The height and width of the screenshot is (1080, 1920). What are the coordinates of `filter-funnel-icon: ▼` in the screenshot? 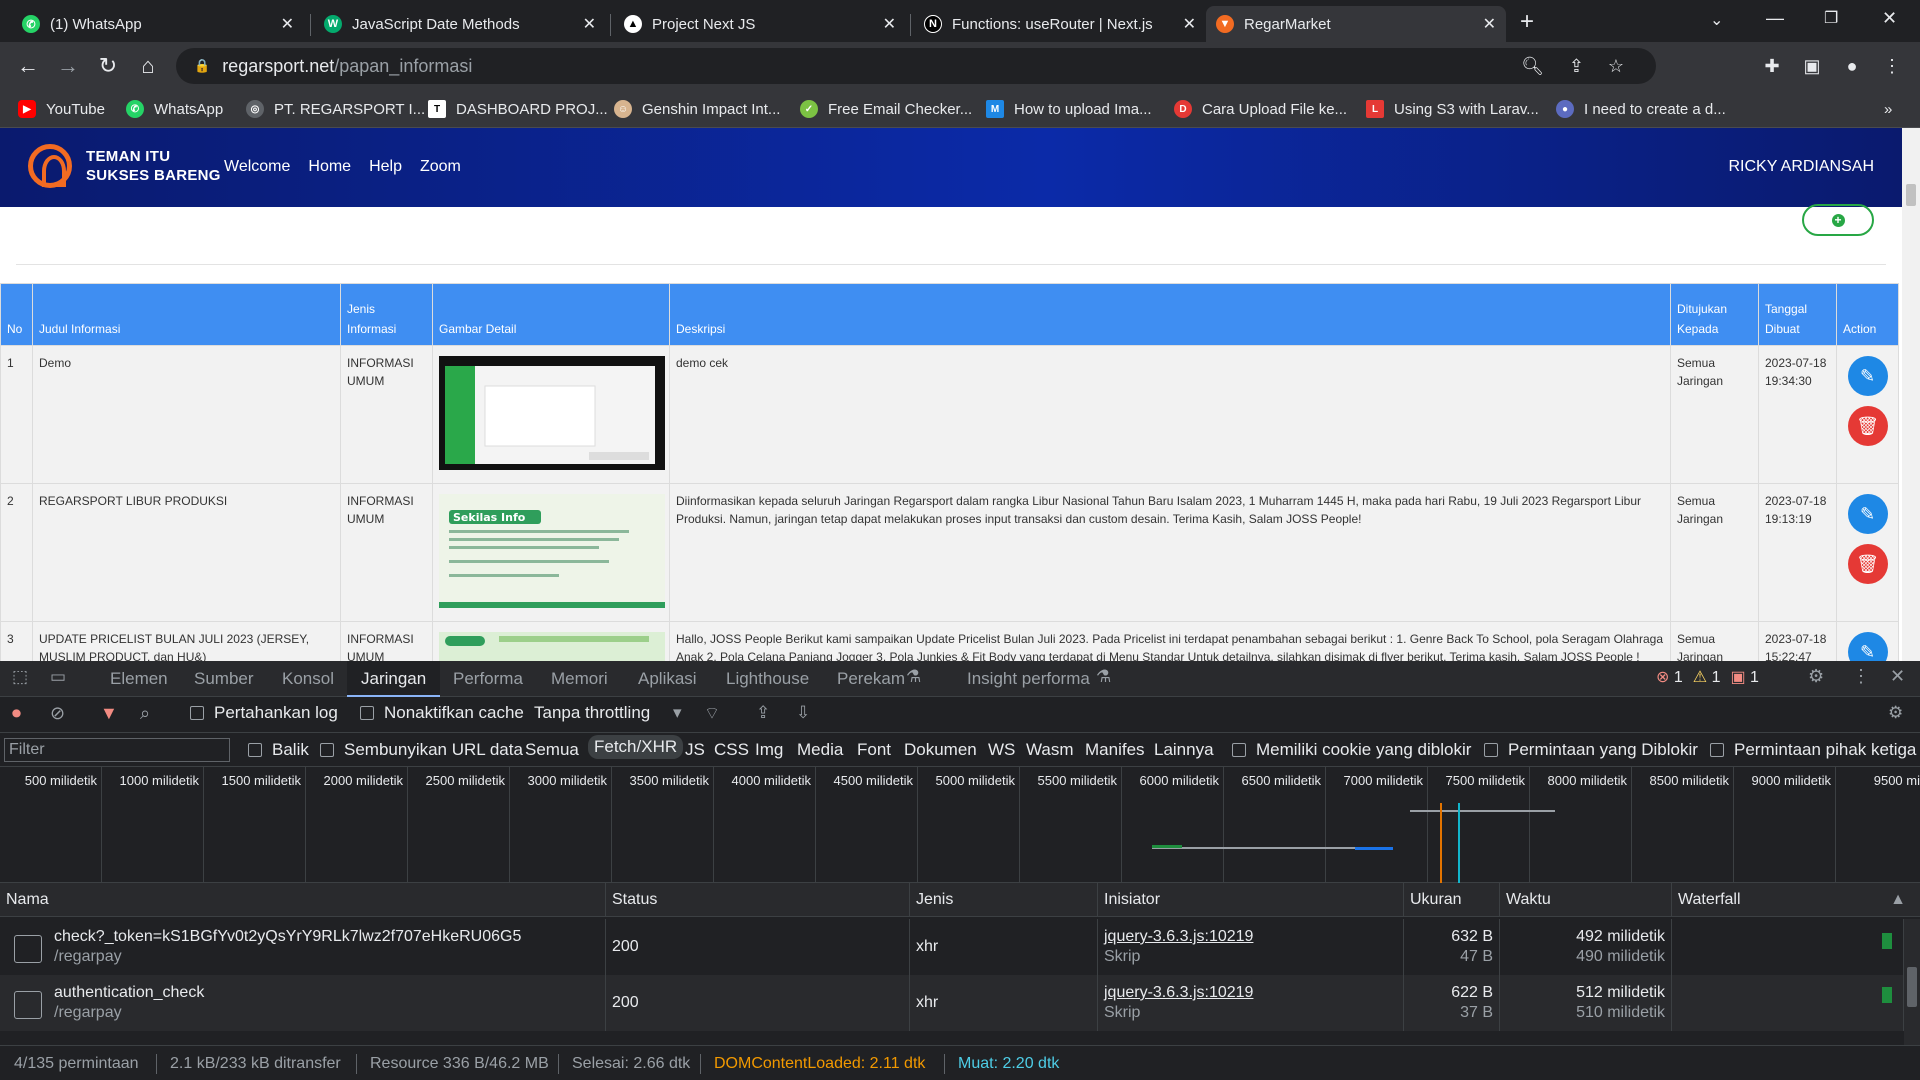 It's located at (109, 713).